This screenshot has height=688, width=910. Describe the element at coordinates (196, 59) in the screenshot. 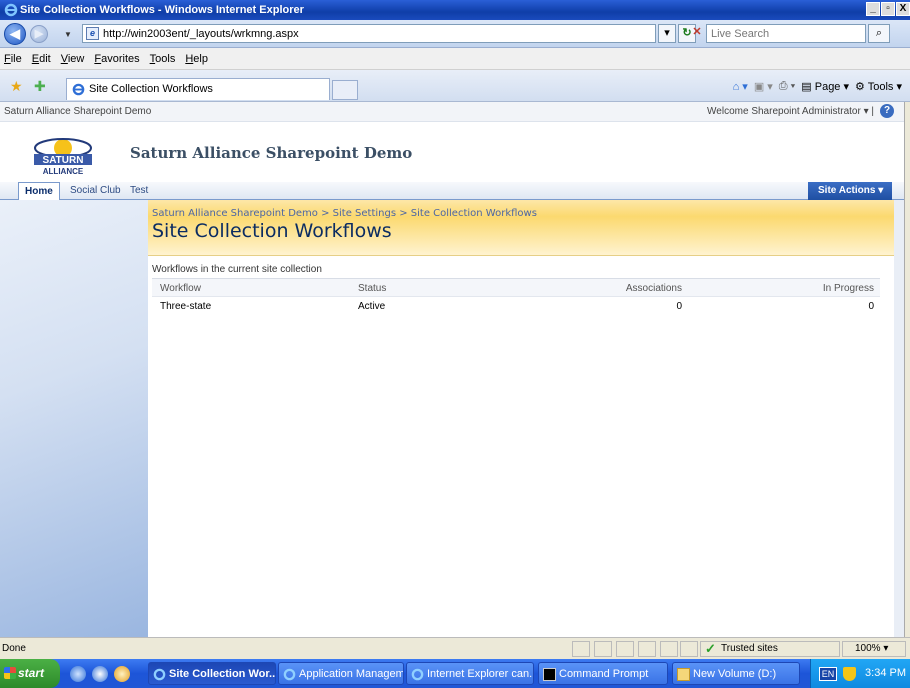

I see `menu-help: Help` at that location.